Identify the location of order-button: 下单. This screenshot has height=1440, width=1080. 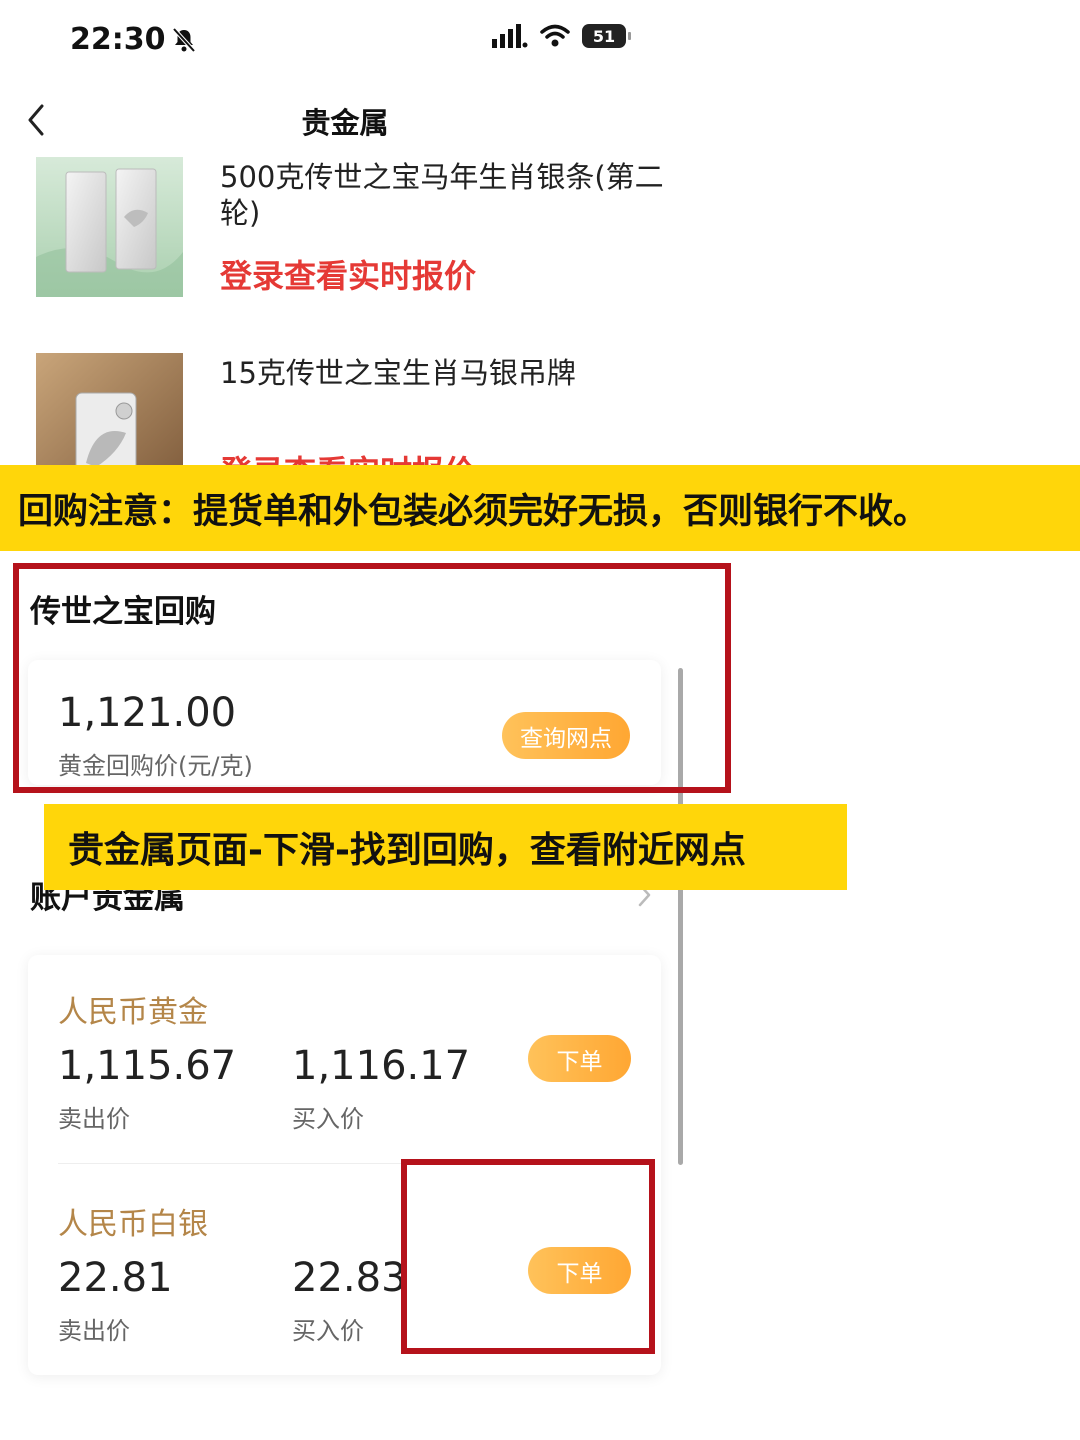
(579, 1058).